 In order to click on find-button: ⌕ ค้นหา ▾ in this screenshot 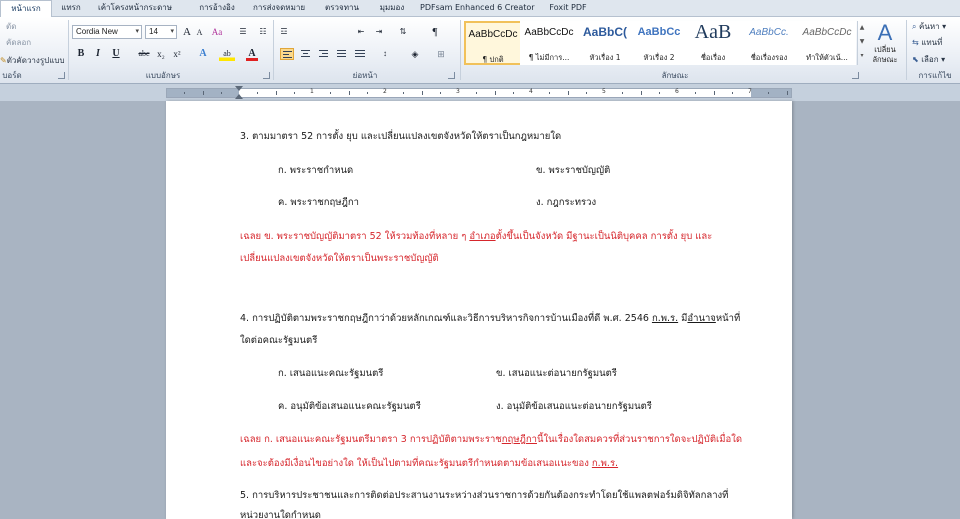, I will do `click(929, 26)`.